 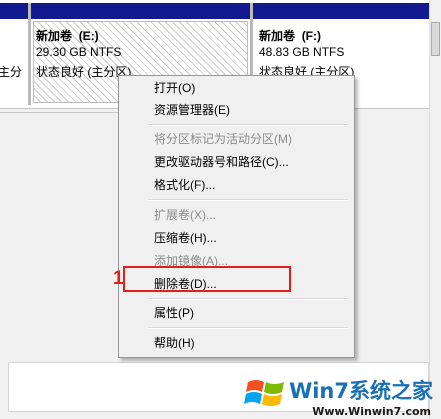 I want to click on partition-left, so click(x=14, y=62).